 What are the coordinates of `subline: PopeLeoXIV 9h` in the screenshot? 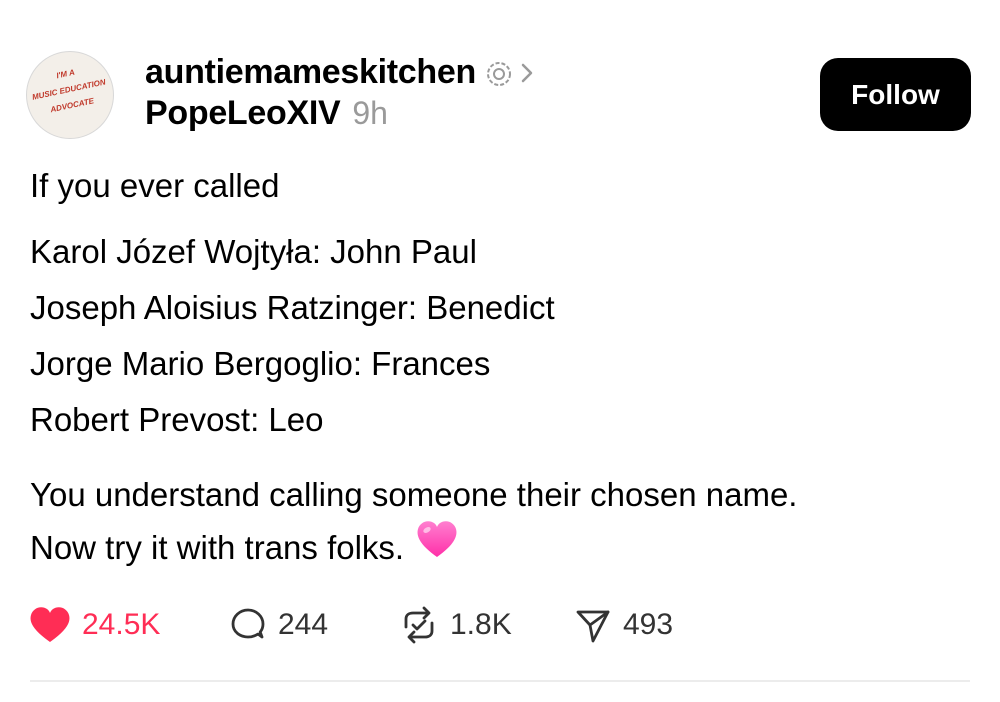 It's located at (339, 116).